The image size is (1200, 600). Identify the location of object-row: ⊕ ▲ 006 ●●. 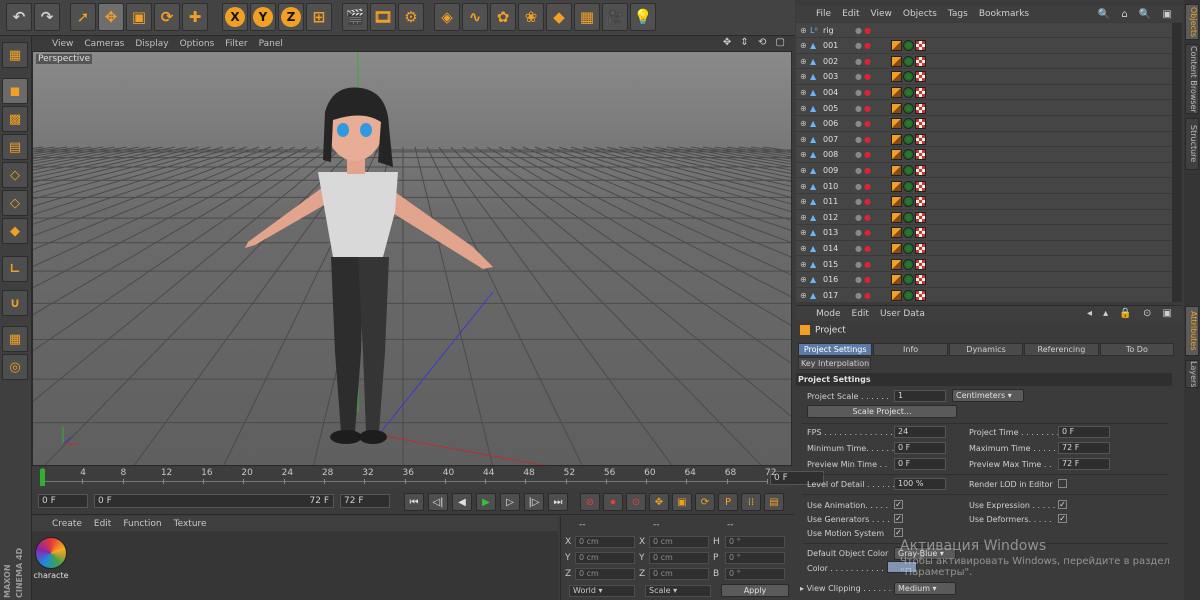
(984, 124).